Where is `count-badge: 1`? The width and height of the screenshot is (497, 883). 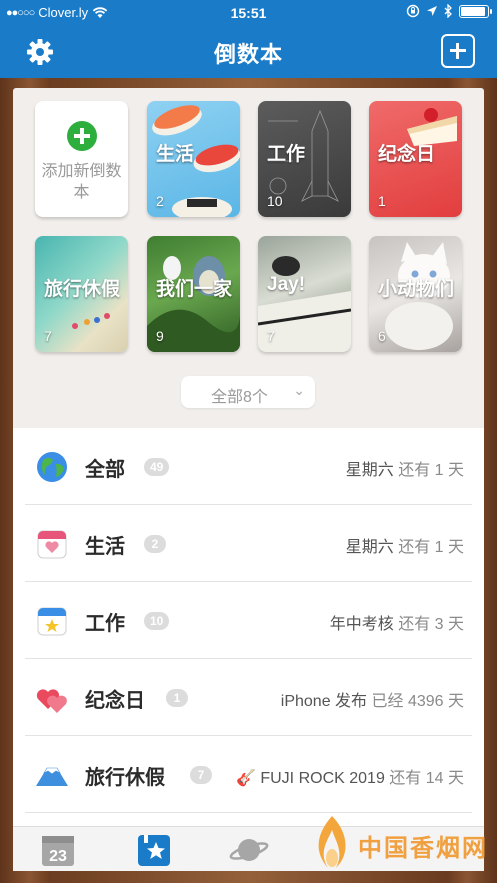
count-badge: 1 is located at coordinates (177, 698).